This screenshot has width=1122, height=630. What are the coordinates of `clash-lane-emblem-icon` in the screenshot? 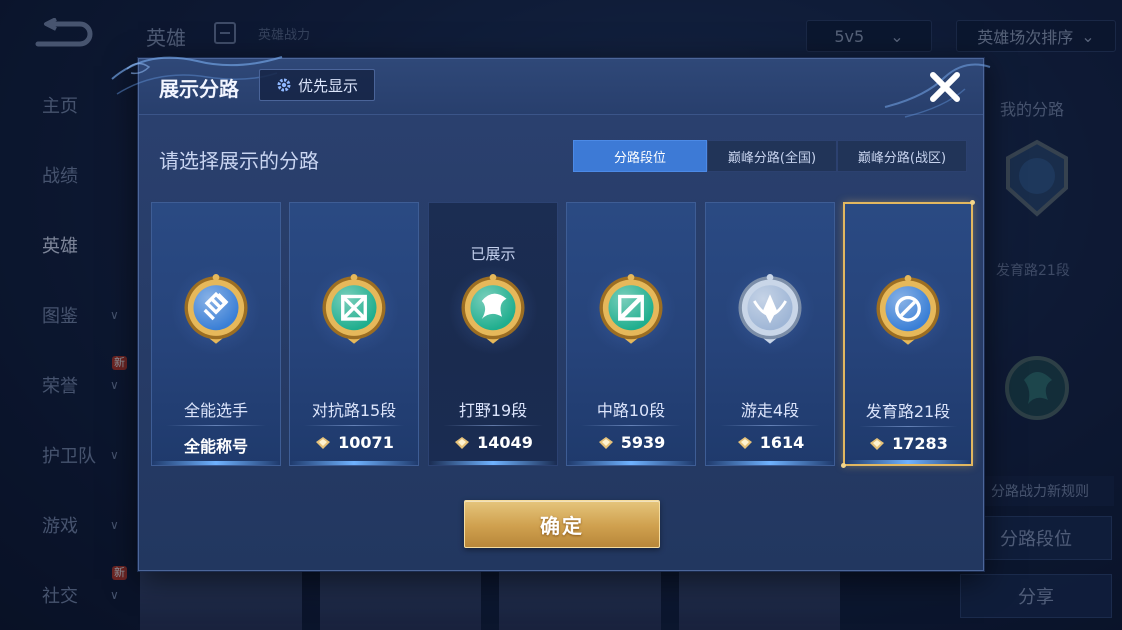 It's located at (354, 310).